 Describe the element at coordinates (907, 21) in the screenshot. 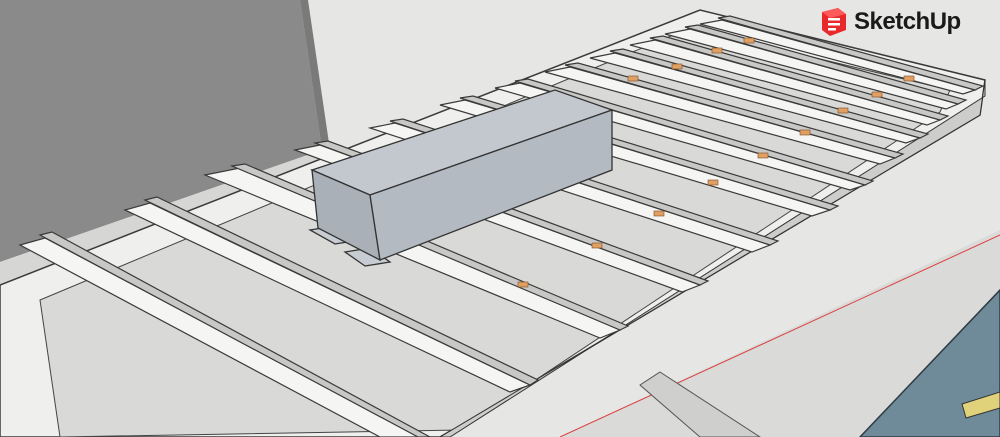

I see `brand-name: SketchUp` at that location.